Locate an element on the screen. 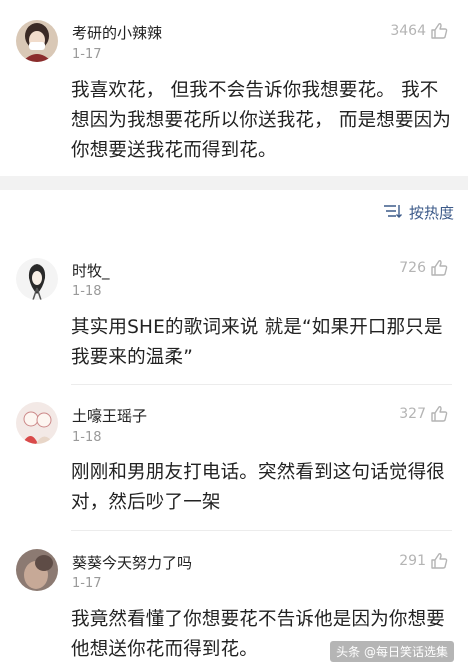 This screenshot has height=672, width=468. username: 葵葵今天努力了吗 is located at coordinates (132, 562).